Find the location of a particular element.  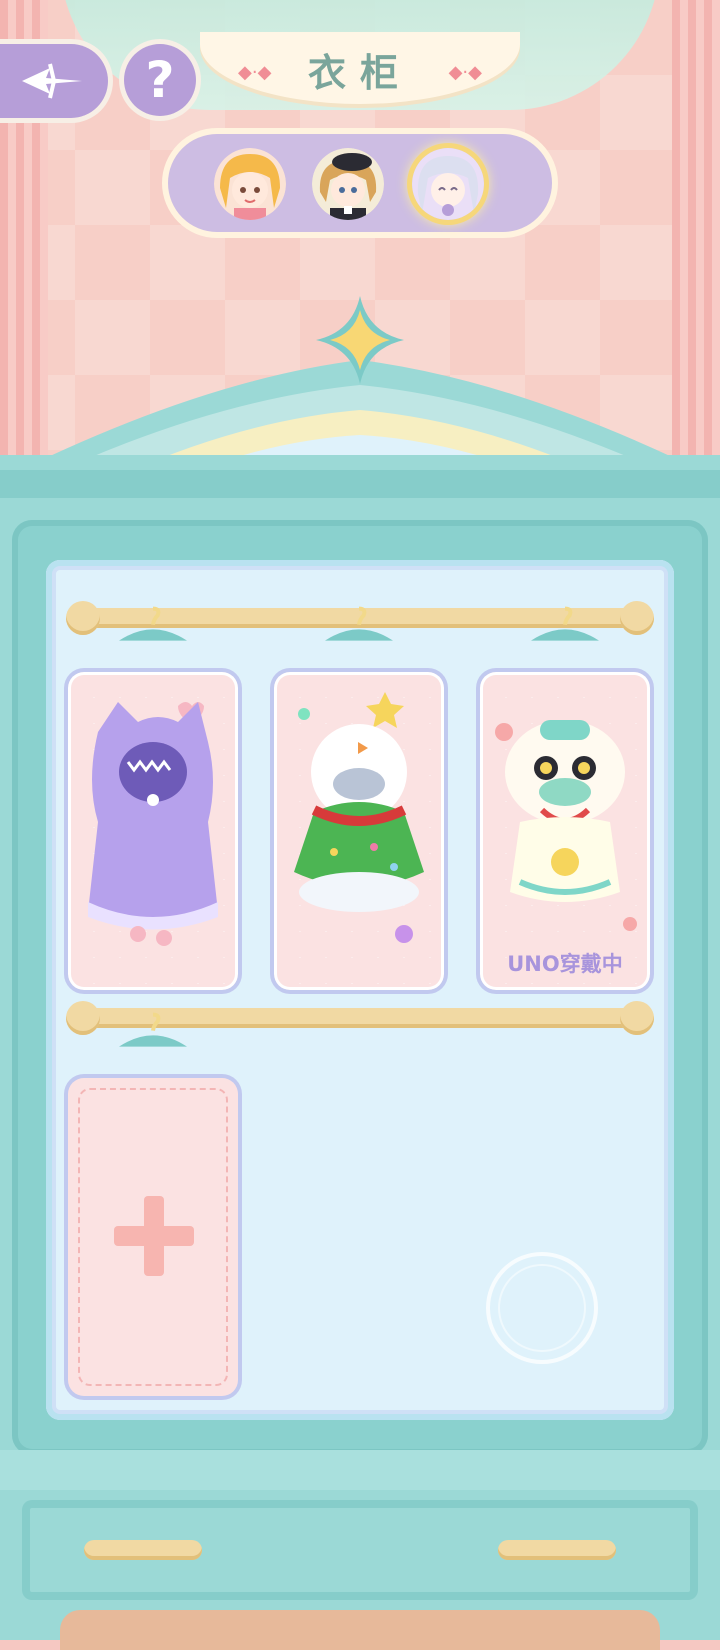

title-right-ornament-icon: ◆·◆ is located at coordinates (465, 72).